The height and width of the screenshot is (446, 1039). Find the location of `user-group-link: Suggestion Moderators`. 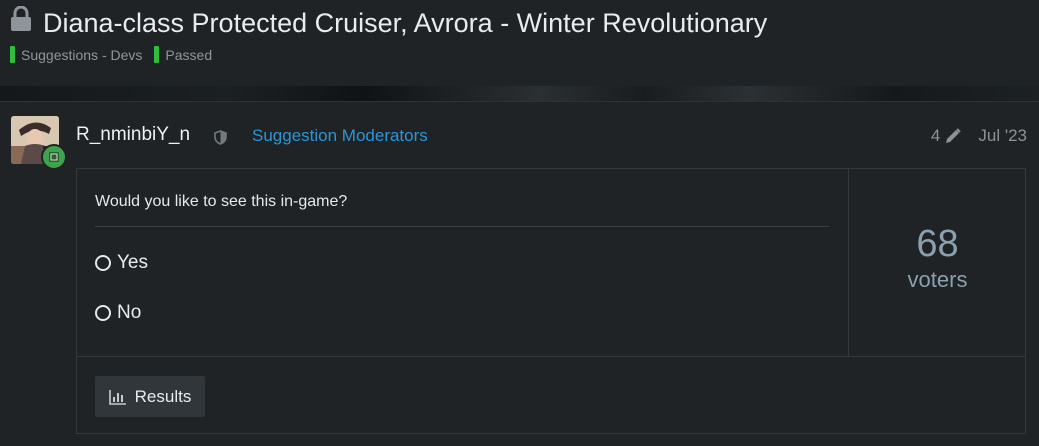

user-group-link: Suggestion Moderators is located at coordinates (340, 136).